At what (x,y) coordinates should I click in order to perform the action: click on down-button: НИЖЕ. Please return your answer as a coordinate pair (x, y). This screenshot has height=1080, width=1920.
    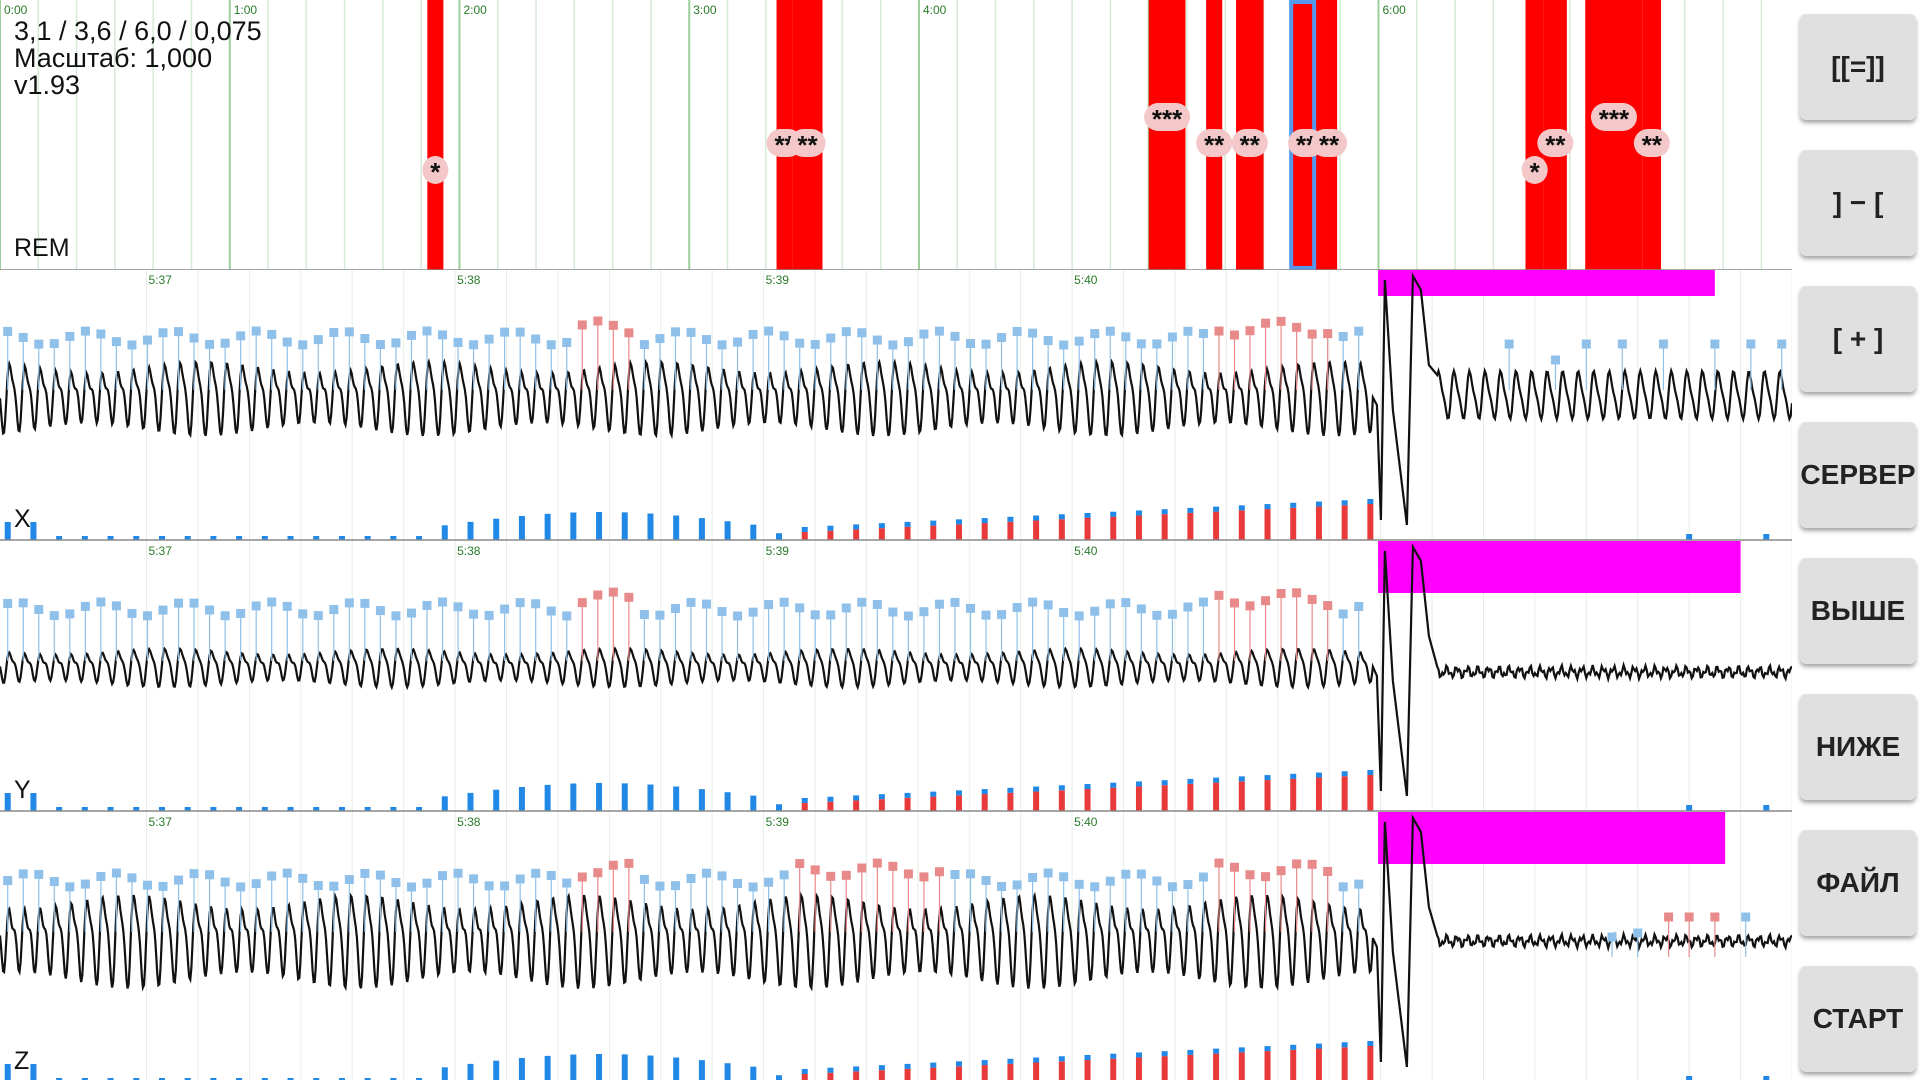
    Looking at the image, I should click on (1858, 747).